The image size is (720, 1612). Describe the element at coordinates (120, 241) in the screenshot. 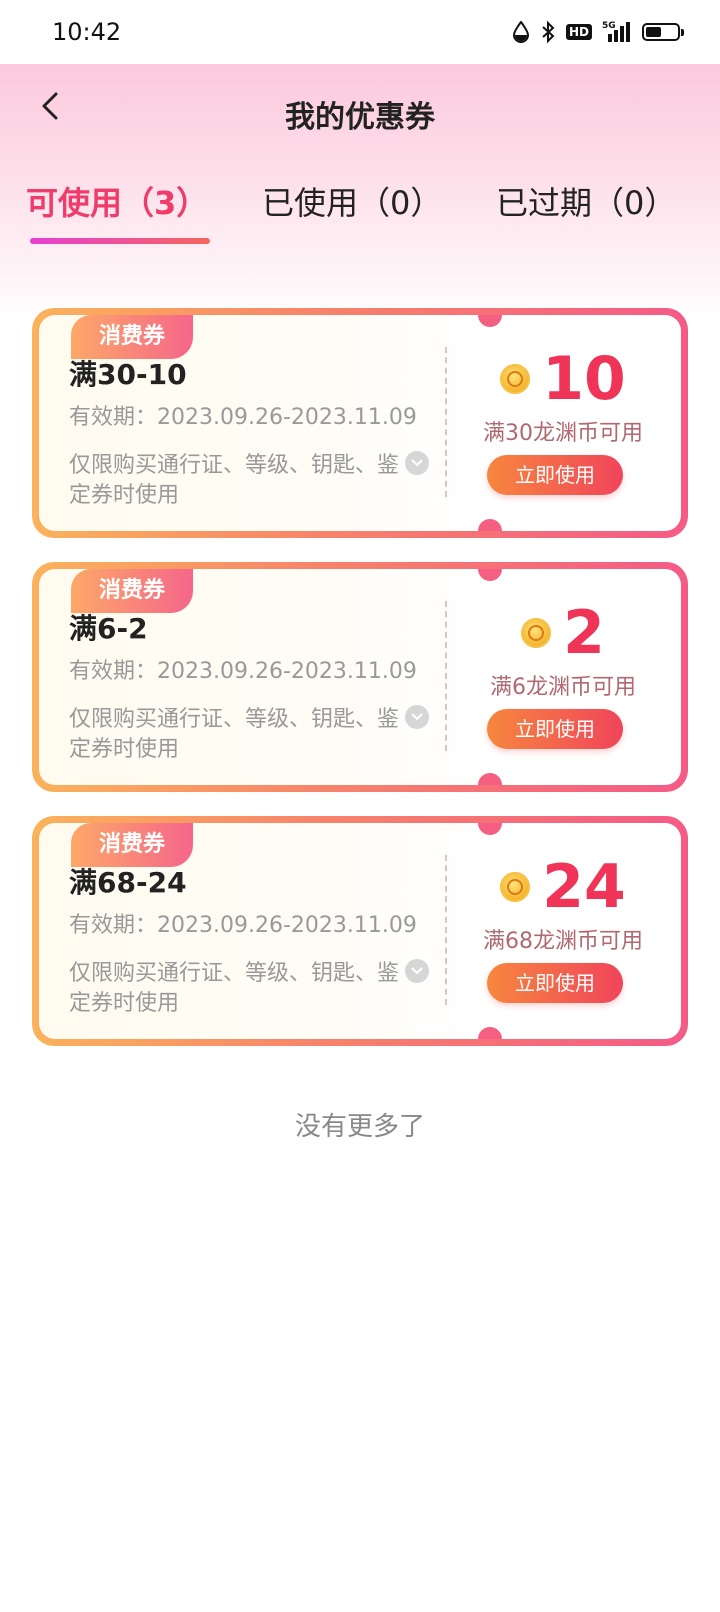

I see `tab-indicator` at that location.